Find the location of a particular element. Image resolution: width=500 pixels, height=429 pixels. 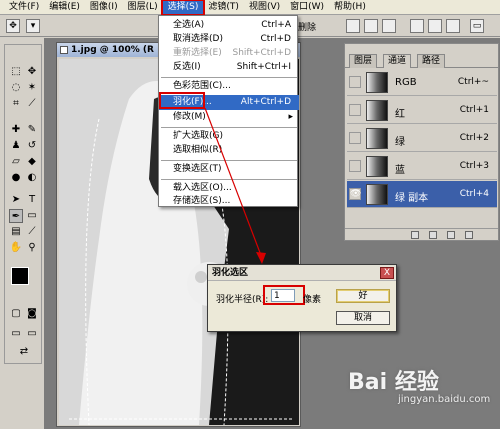

ok-button: 好 is located at coordinates (363, 296).